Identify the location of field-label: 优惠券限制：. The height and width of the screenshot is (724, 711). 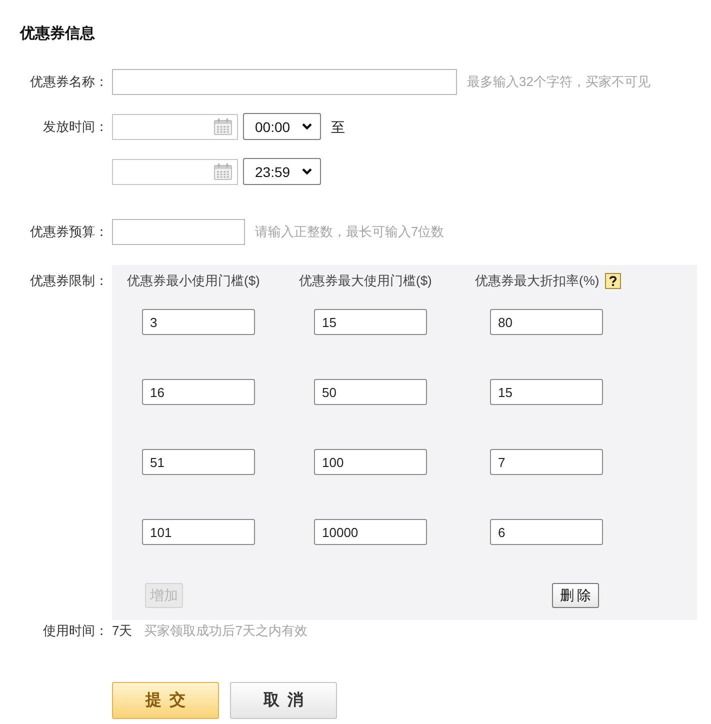
(68, 280).